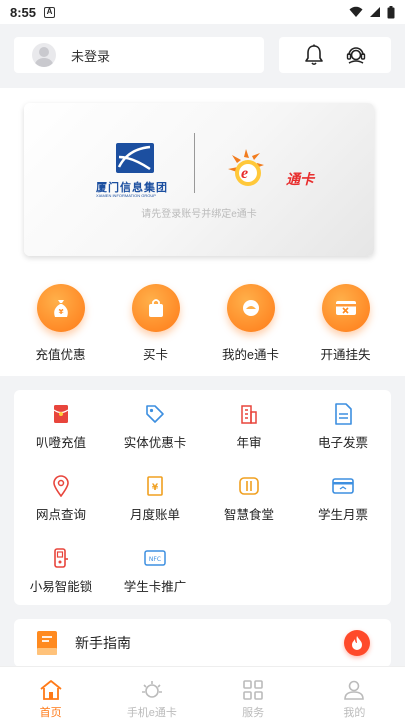 Image resolution: width=405 pixels, height=720 pixels. I want to click on login-button: 未登录, so click(139, 55).